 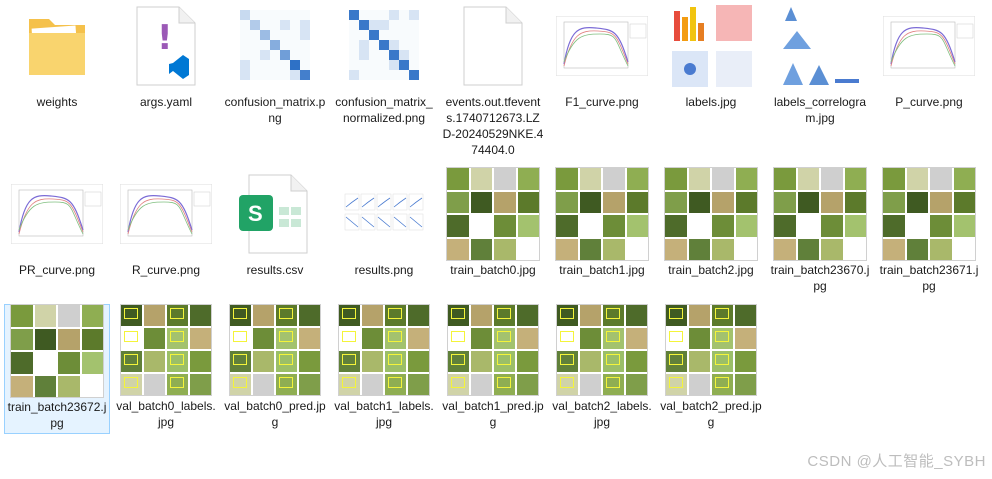 What do you see at coordinates (493, 414) in the screenshot?
I see `file-name: val_batch1_pred.jpg` at bounding box center [493, 414].